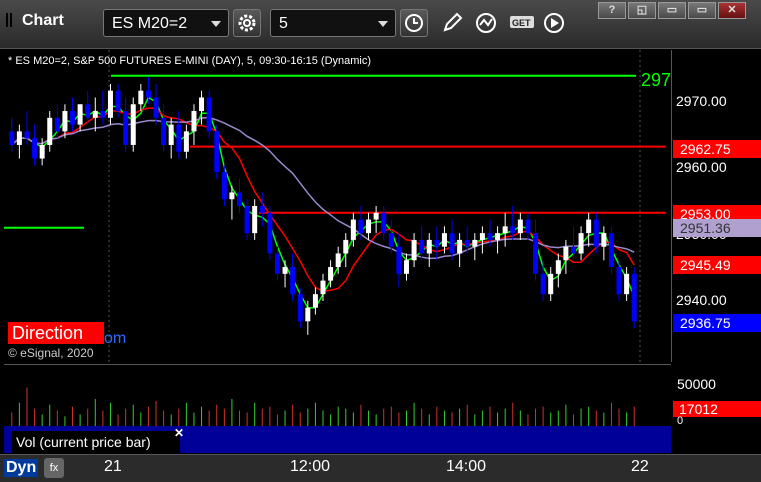 The width and height of the screenshot is (761, 482). Describe the element at coordinates (11, 20) in the screenshot. I see `chart-icon` at that location.